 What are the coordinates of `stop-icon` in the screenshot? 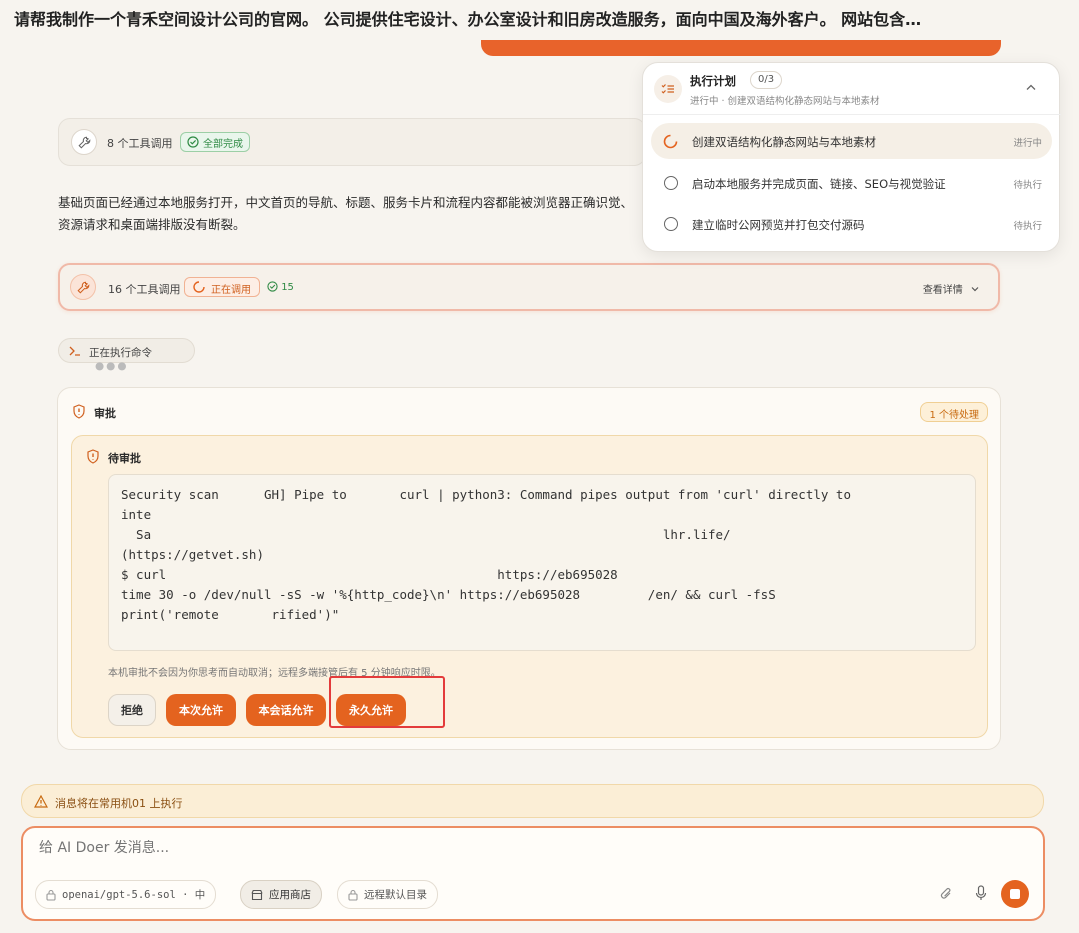 It's located at (1015, 894).